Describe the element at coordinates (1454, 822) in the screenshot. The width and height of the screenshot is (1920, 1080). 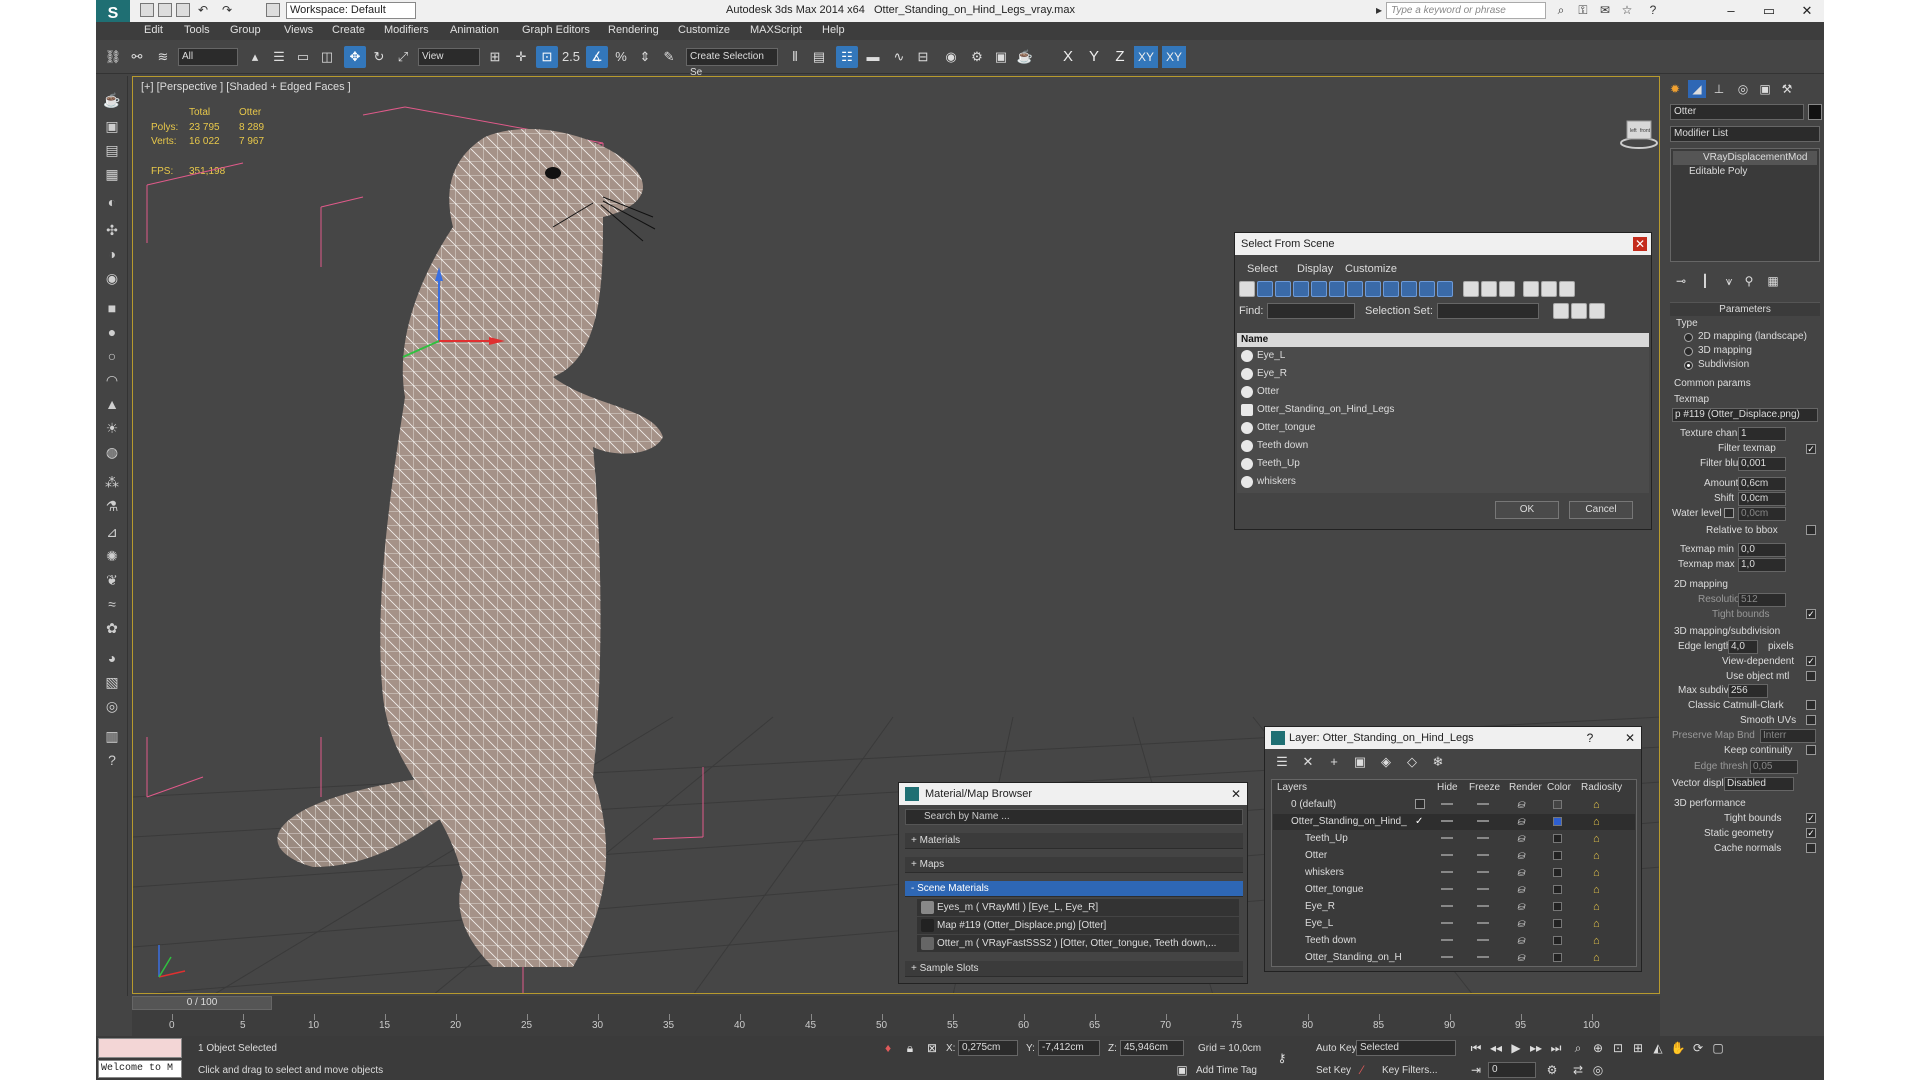
I see `table-row: Otter_Standing_on_Hind_ ✓ ⛁ ⌂` at that location.